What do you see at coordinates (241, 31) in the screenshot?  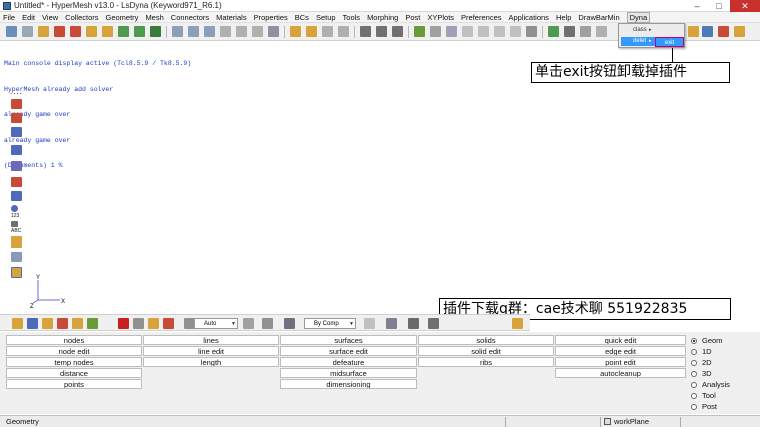 I see `arrow-icon` at bounding box center [241, 31].